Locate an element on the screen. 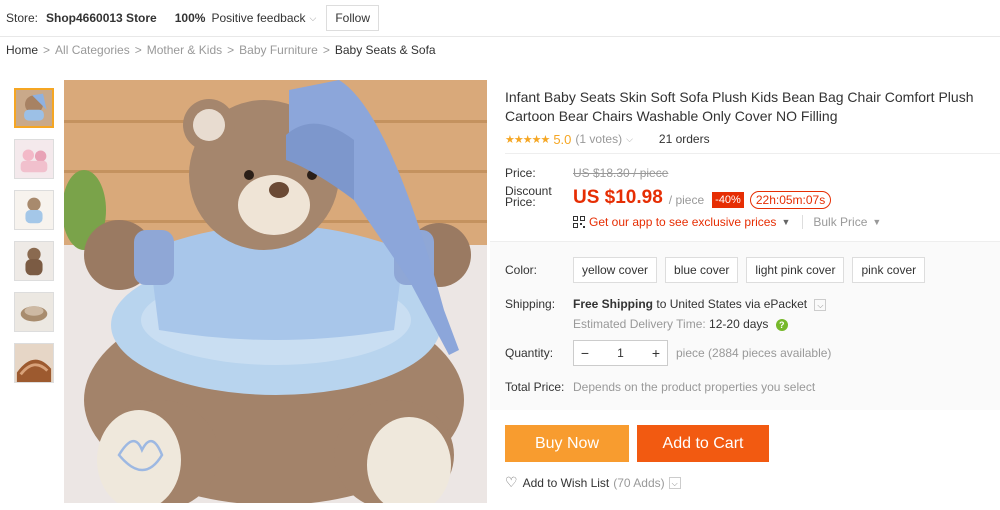 The width and height of the screenshot is (1000, 510). star-rating-icon: ★★★★★ is located at coordinates (527, 139).